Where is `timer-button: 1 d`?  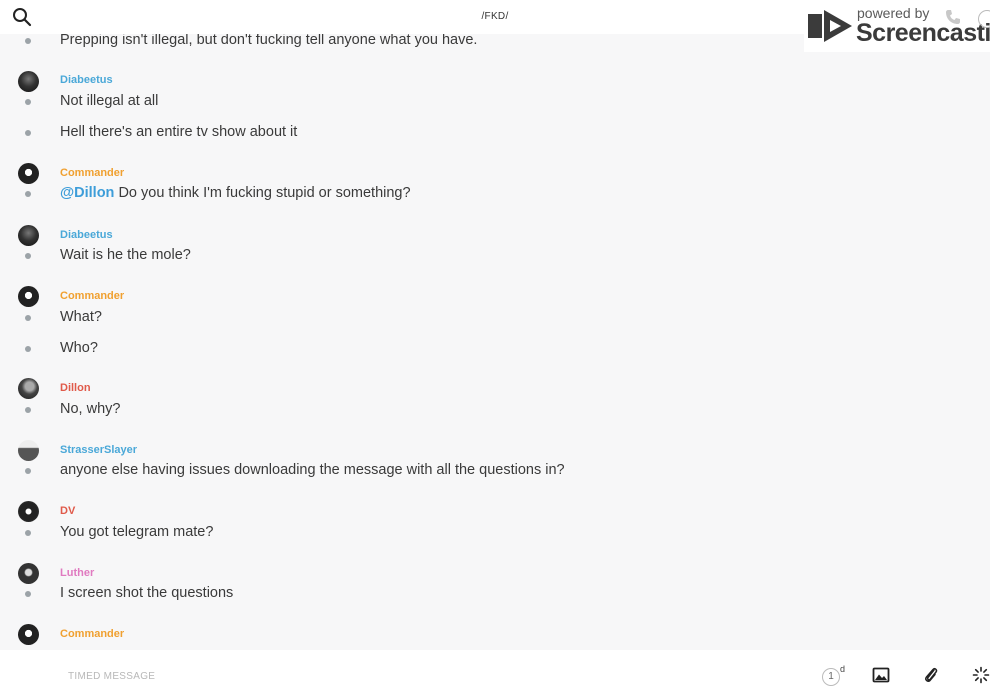 timer-button: 1 d is located at coordinates (834, 676).